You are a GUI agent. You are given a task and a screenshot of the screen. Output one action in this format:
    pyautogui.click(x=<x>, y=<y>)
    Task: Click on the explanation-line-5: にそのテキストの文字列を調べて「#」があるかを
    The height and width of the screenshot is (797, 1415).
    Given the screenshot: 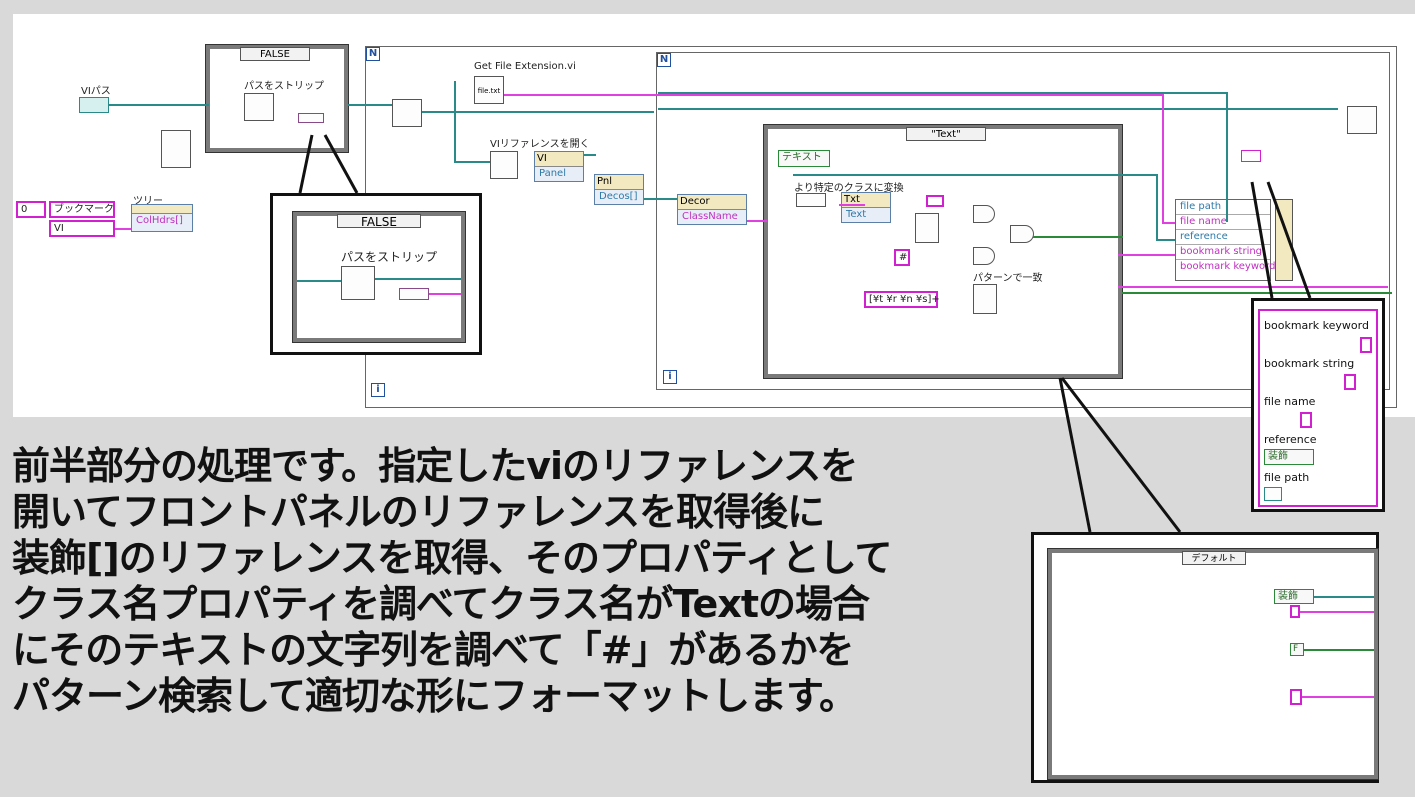 What is the action you would take?
    pyautogui.click(x=433, y=650)
    